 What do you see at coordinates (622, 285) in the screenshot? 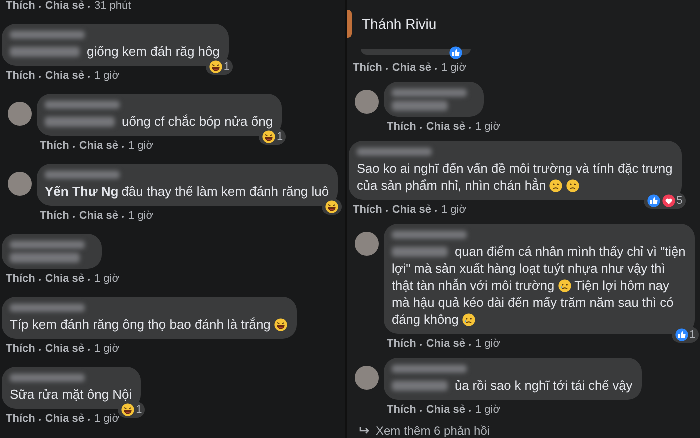
I see `comment-text: Tiện lợi hôm nay` at bounding box center [622, 285].